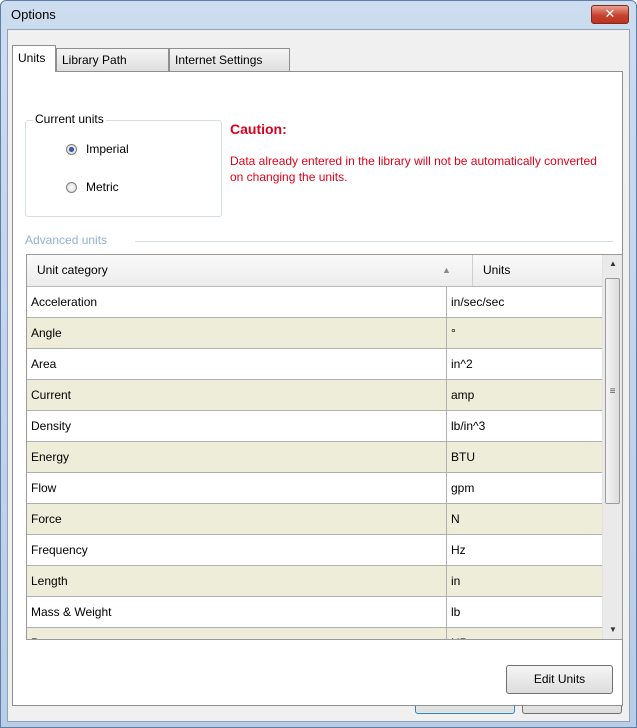 Image resolution: width=637 pixels, height=728 pixels. What do you see at coordinates (237, 457) in the screenshot?
I see `unit-category-cell: Energy` at bounding box center [237, 457].